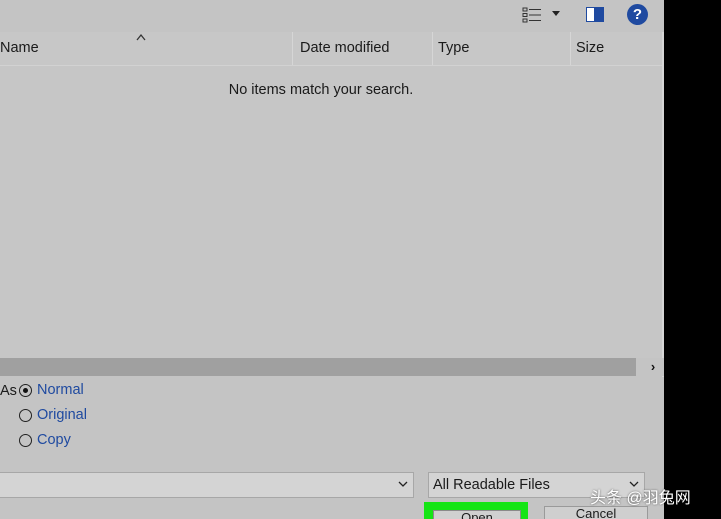  I want to click on column-headers: Name Date modified Type Size, so click(331, 49).